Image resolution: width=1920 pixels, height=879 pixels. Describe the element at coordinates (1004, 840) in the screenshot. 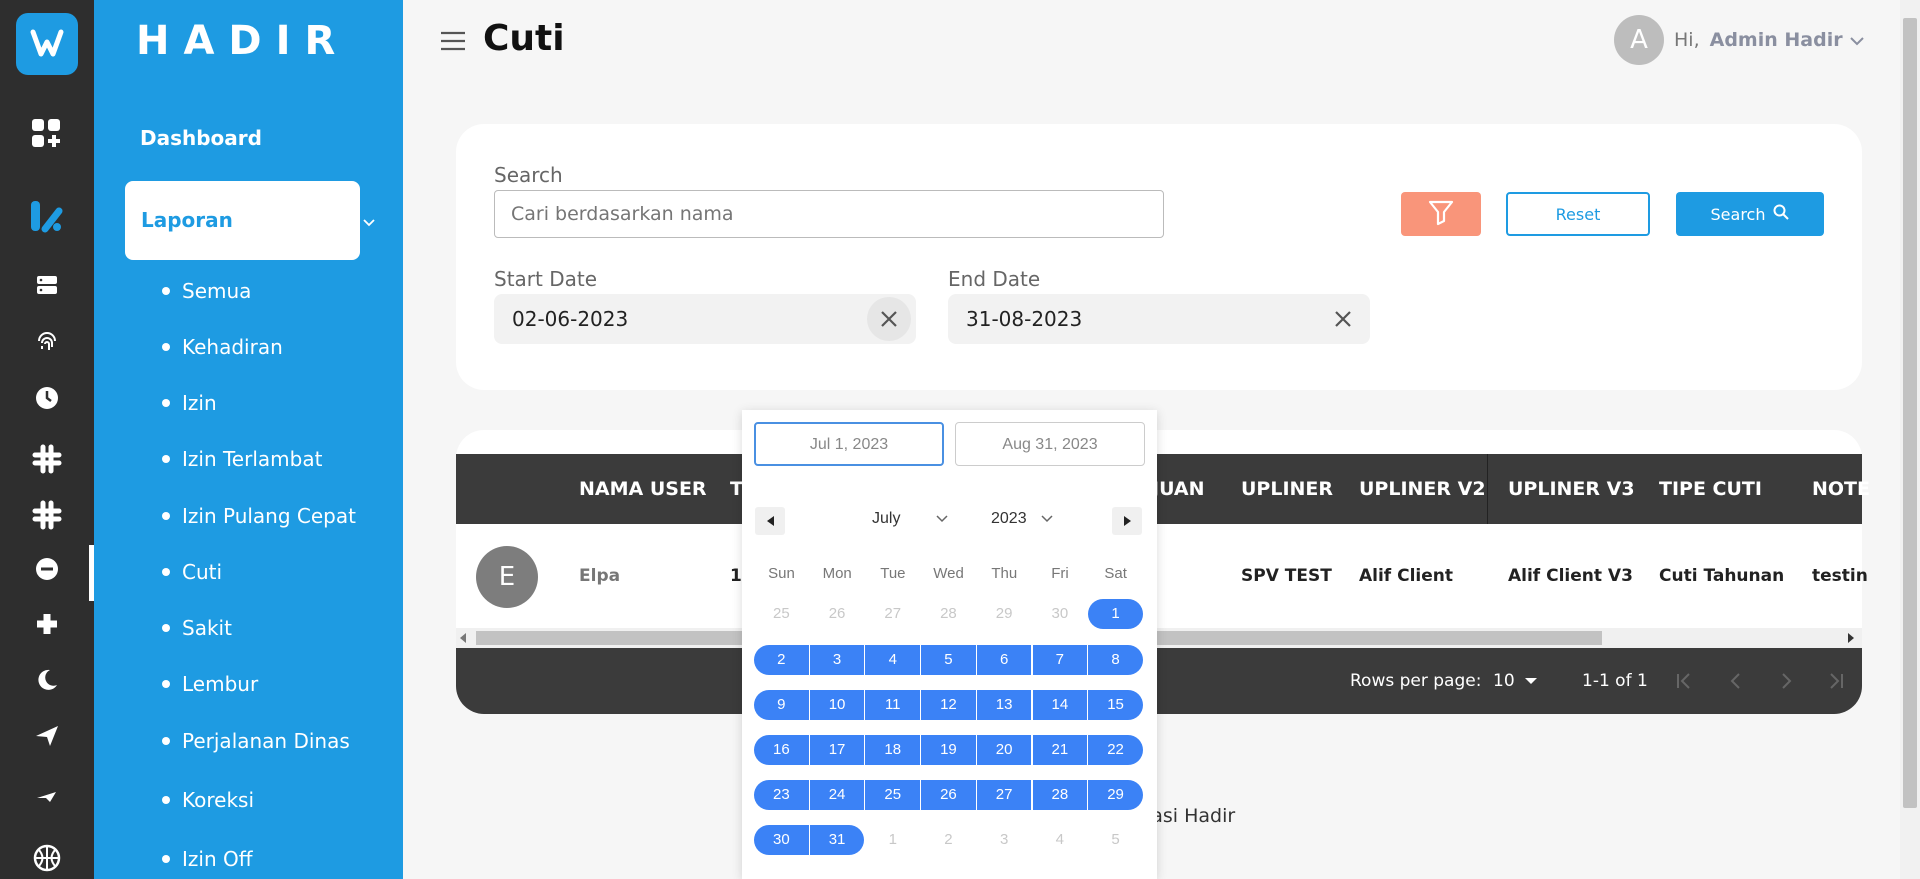

I see `calendar-day-outside: 3` at that location.